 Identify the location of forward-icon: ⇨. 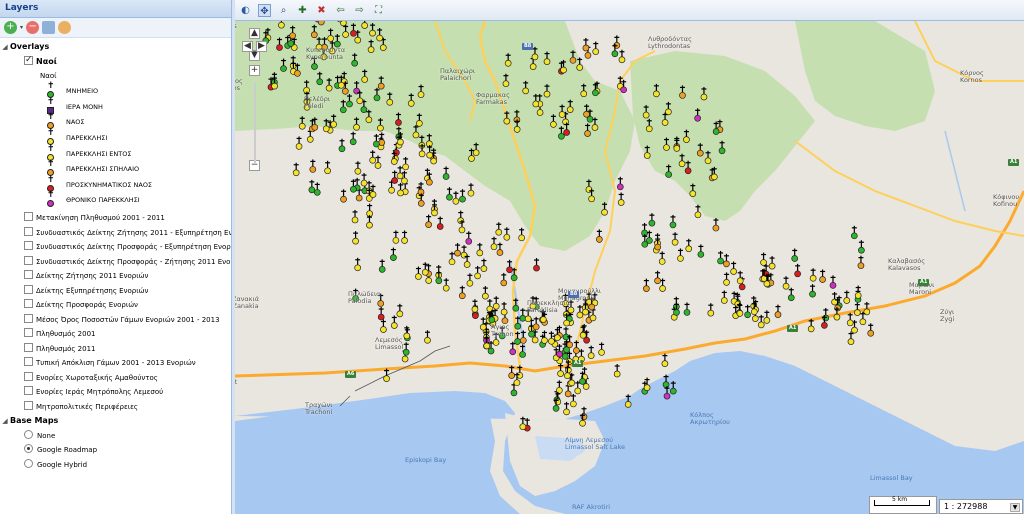
(359, 10).